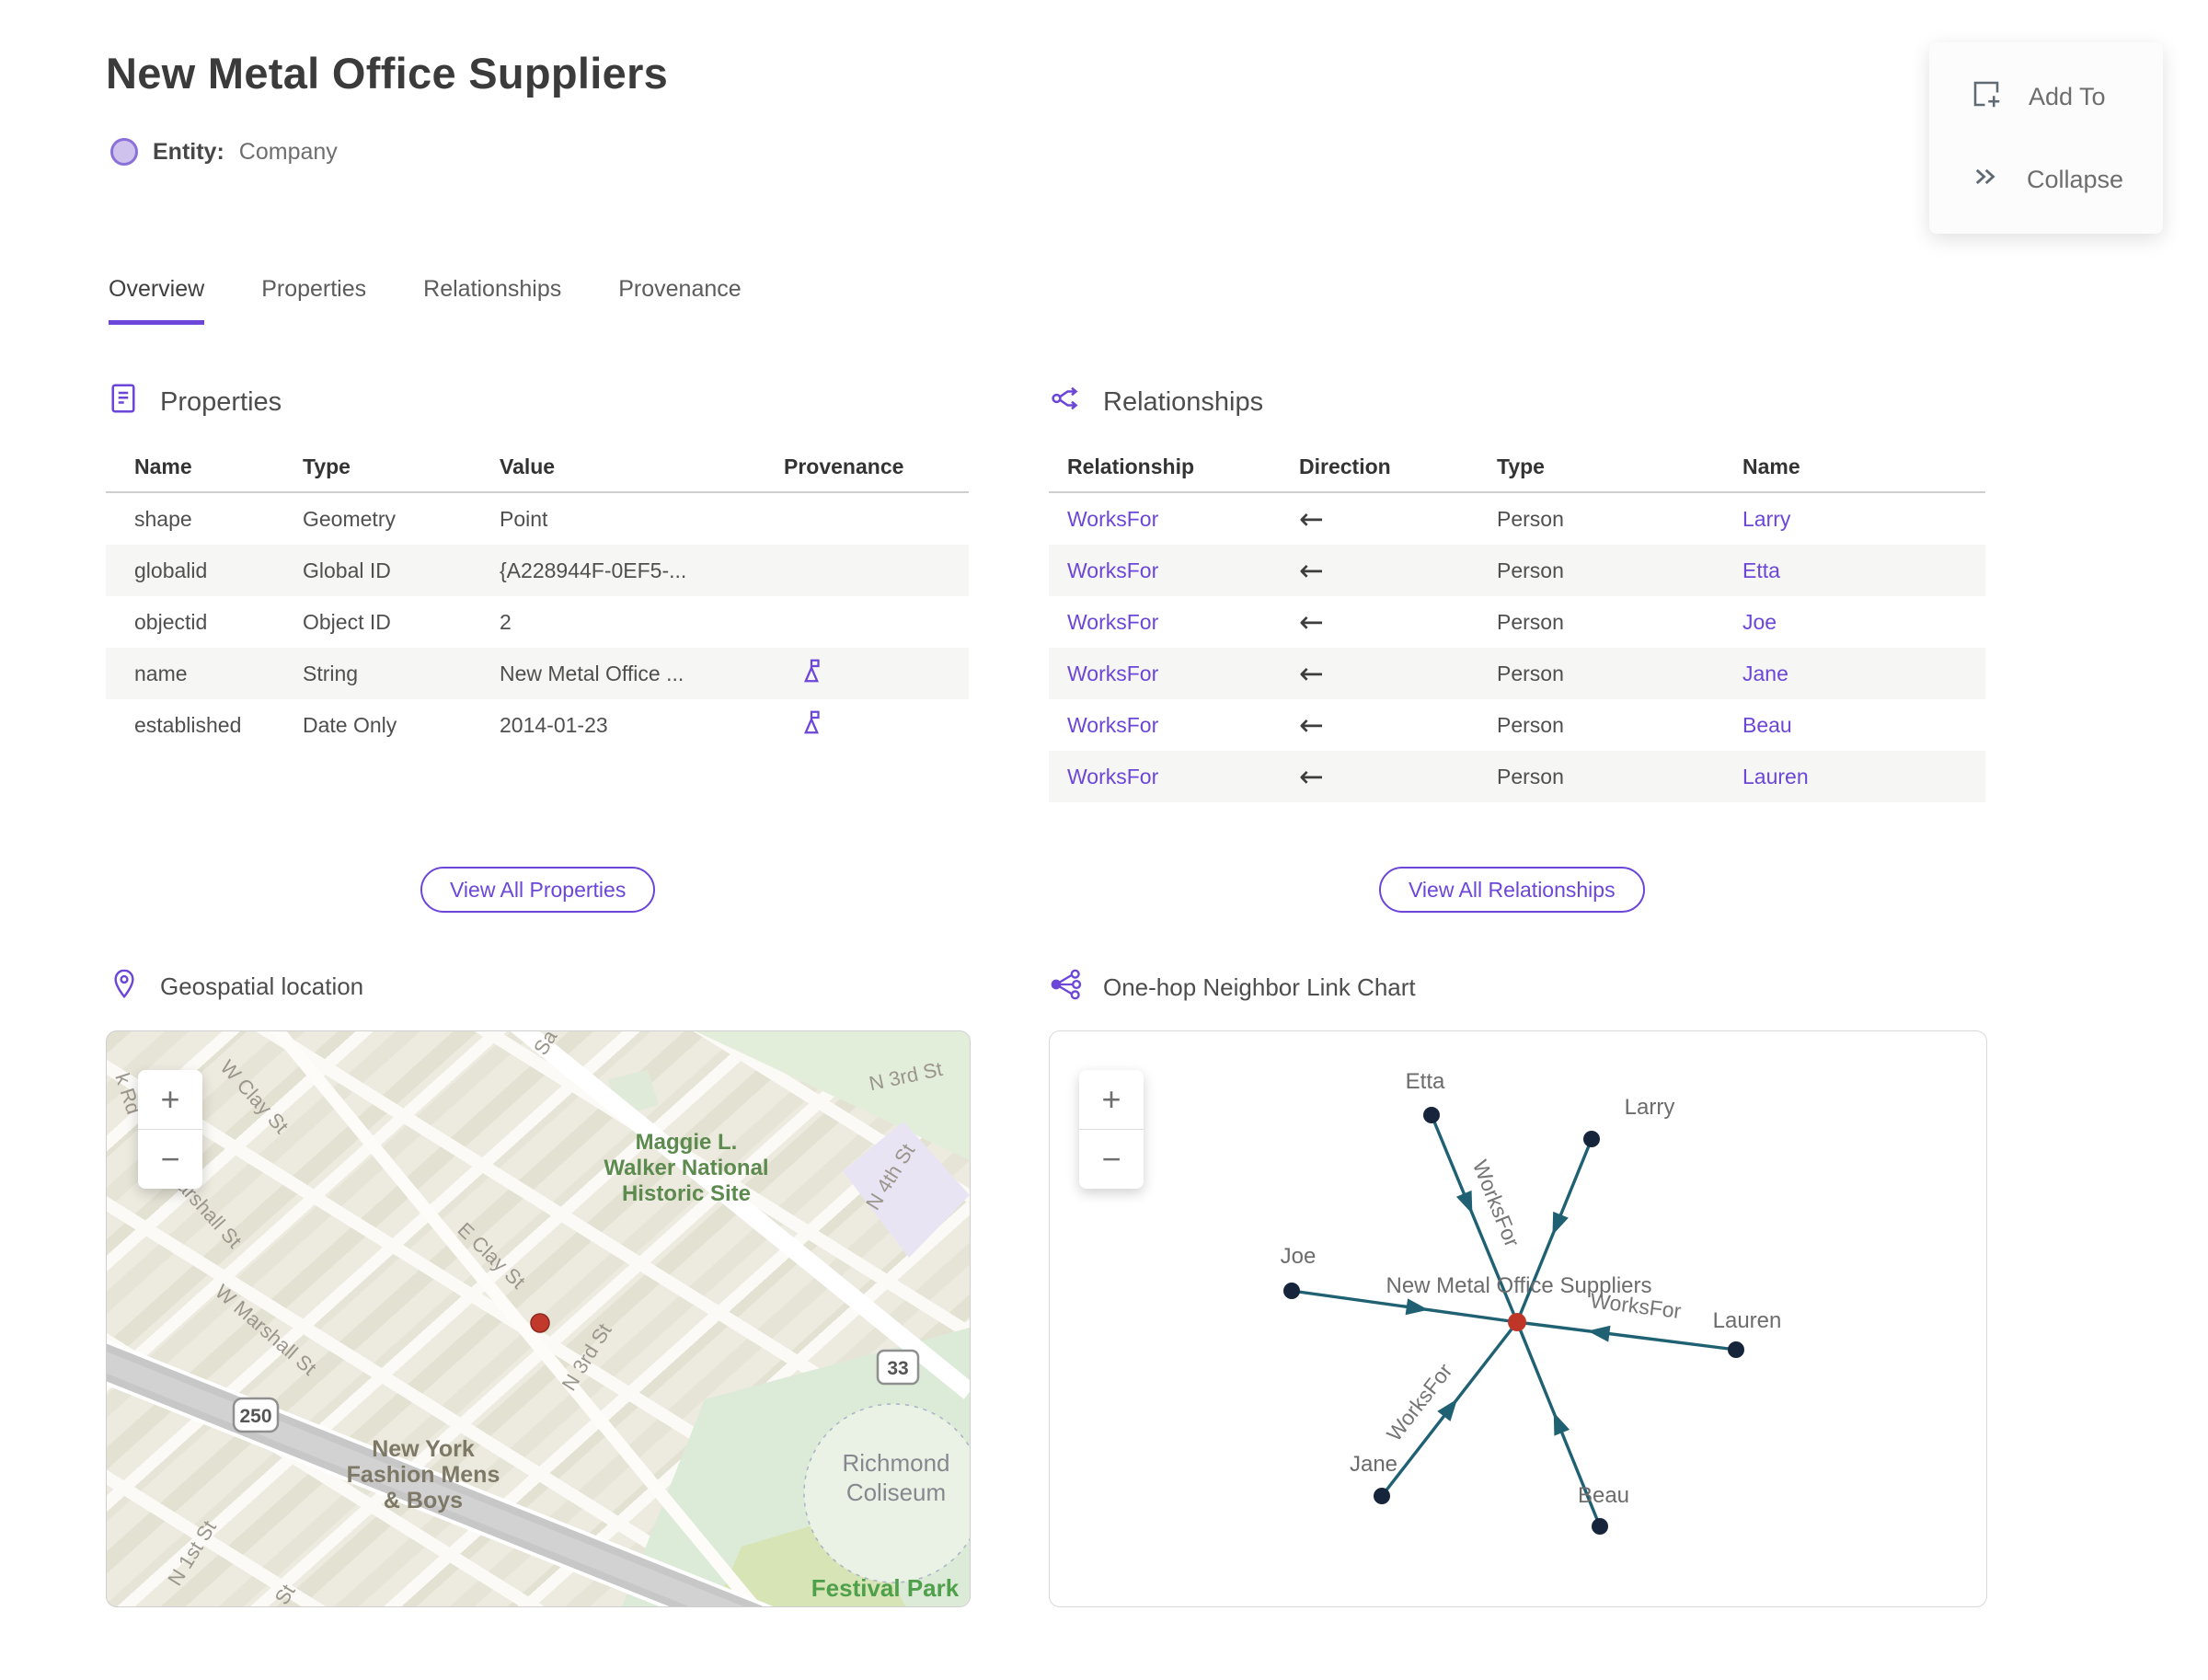  I want to click on poi-label: Coliseum, so click(896, 1492).